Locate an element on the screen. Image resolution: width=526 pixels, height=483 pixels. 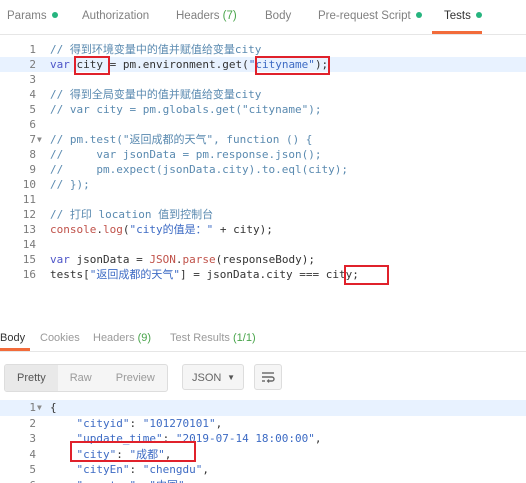
code-text: "country": "中国", is located at coordinates (121, 480).